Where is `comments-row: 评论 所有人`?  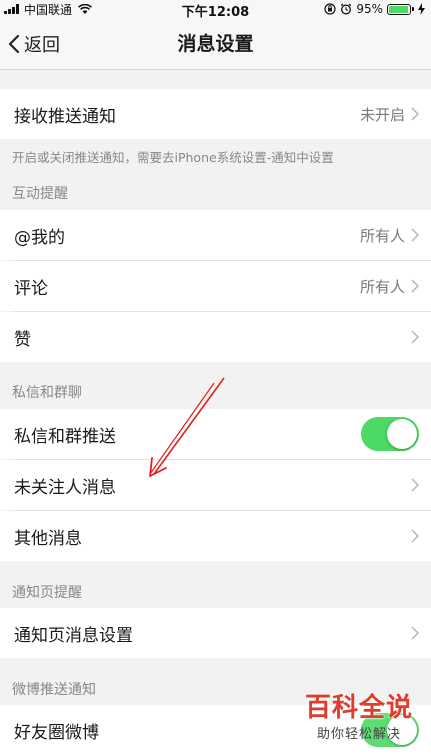
comments-row: 评论 所有人 is located at coordinates (215, 286).